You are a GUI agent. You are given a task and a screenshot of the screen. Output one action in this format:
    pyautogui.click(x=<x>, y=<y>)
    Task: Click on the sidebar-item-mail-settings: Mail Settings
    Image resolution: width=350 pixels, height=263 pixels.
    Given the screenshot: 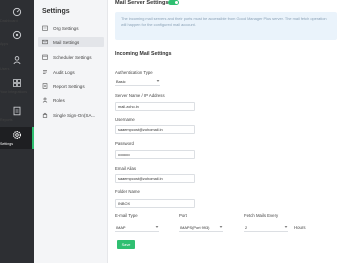 What is the action you would take?
    pyautogui.click(x=71, y=42)
    